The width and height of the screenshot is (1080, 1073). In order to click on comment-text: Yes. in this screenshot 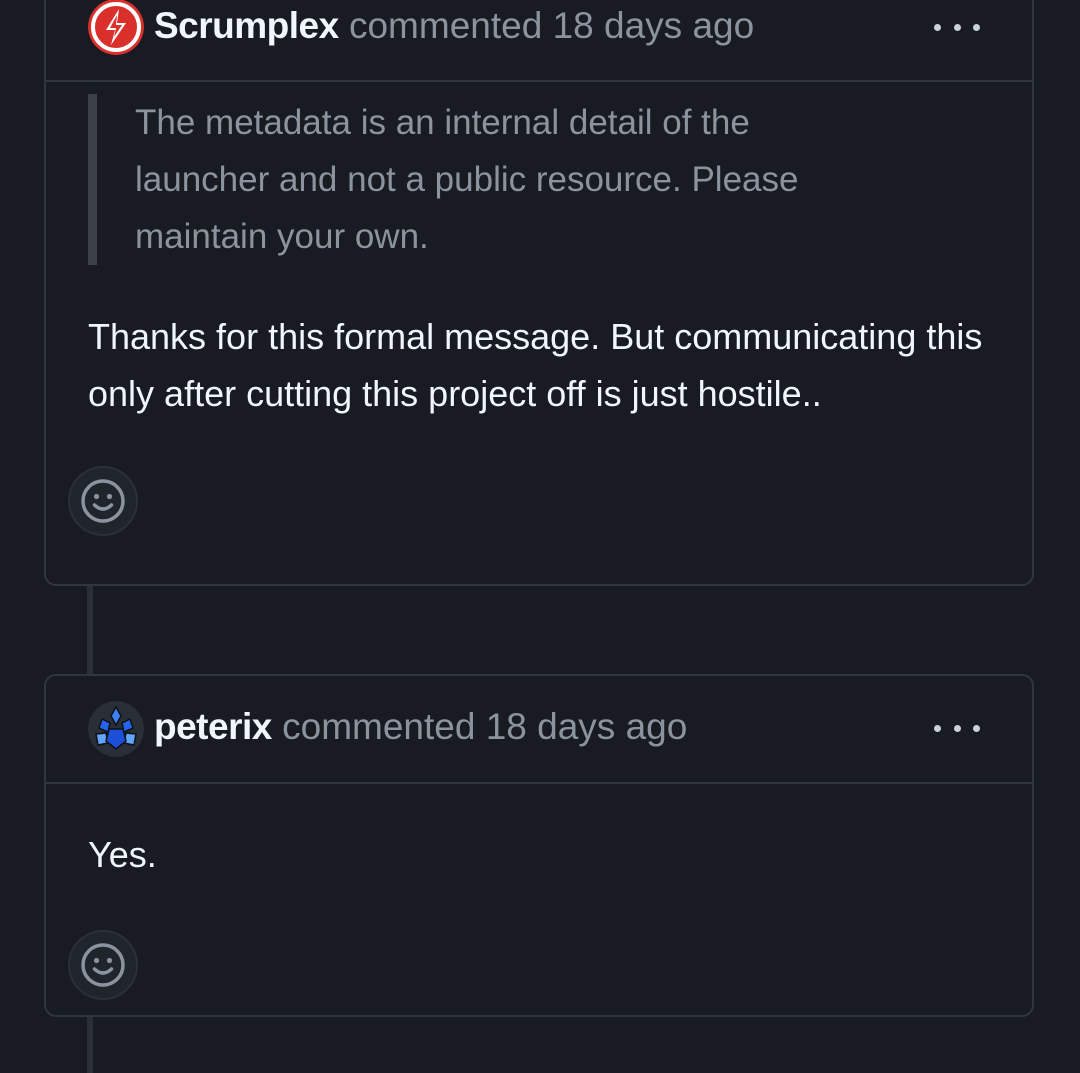, I will do `click(122, 854)`.